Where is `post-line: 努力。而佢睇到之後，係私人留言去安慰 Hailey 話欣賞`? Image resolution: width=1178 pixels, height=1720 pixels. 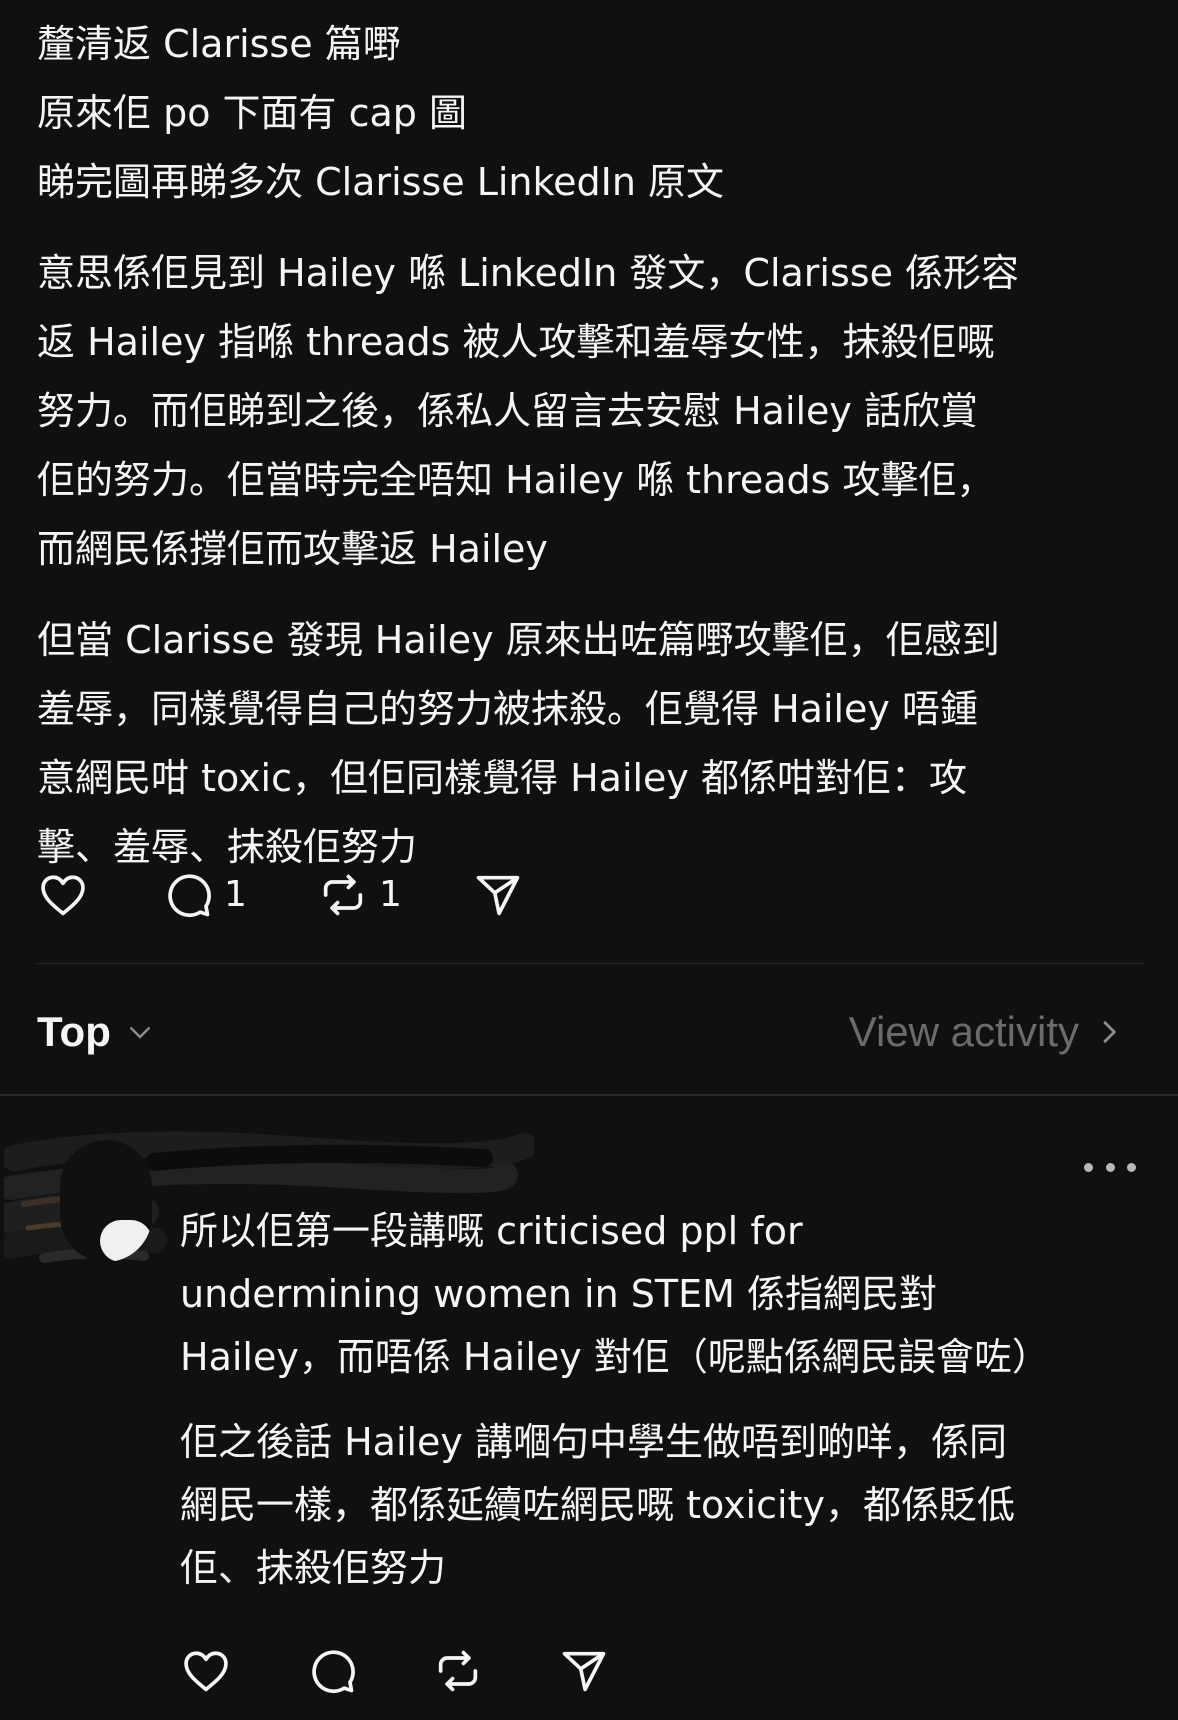
post-line: 努力。而佢睇到之後，係私人留言去安慰 Hailey 話欣賞 is located at coordinates (508, 411).